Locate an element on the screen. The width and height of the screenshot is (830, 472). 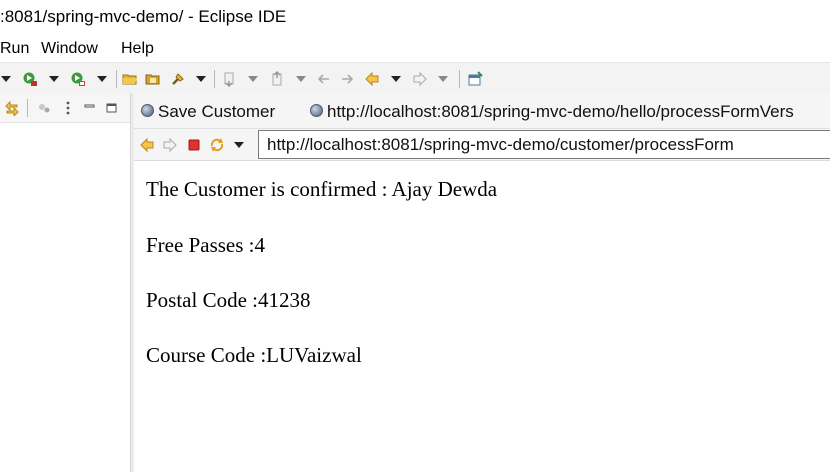
coverage-icon is located at coordinates (78, 79).